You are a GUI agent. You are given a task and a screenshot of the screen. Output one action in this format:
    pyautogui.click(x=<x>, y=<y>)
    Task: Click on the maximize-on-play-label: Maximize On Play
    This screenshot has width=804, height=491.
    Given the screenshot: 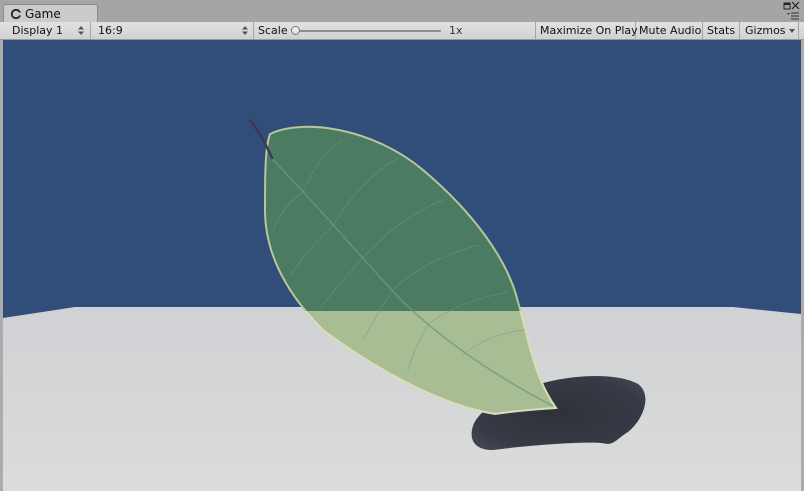 What is the action you would take?
    pyautogui.click(x=589, y=30)
    